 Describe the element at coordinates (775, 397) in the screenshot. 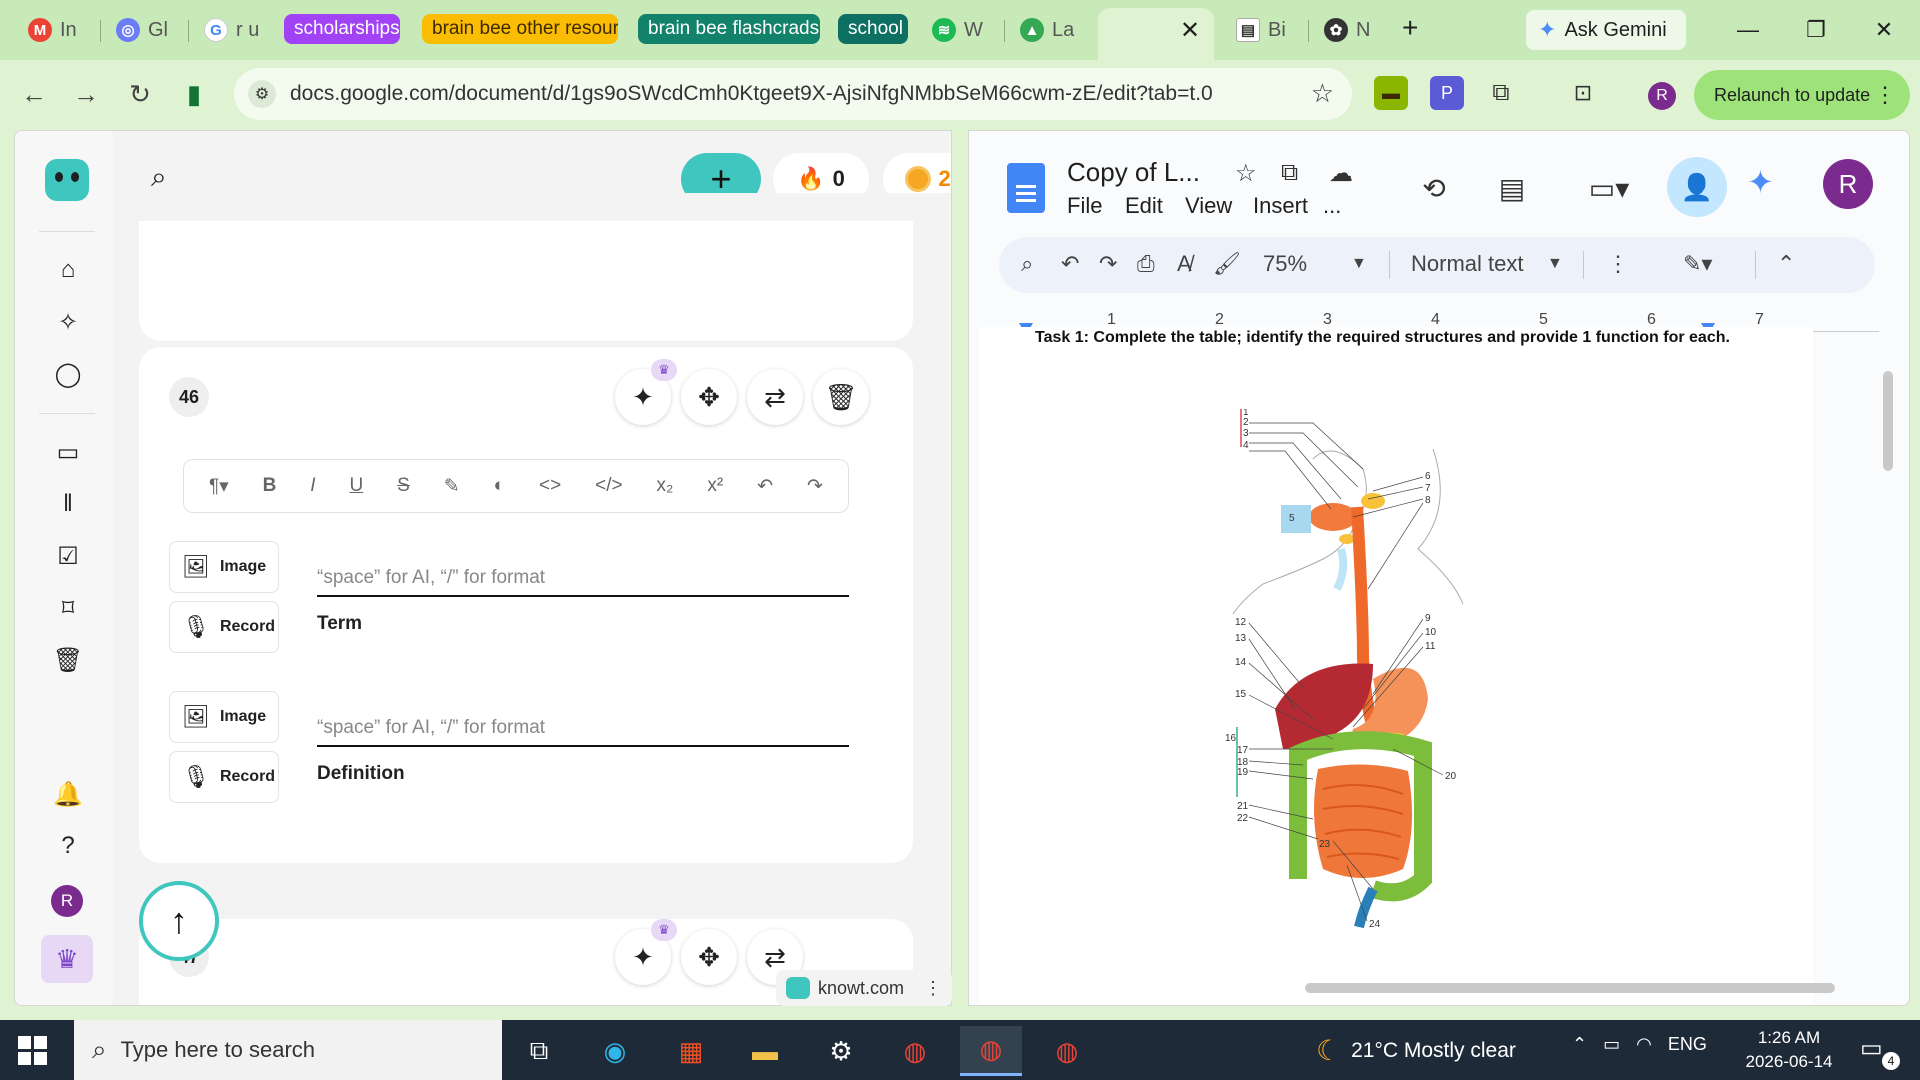

I see `swap-button: ⇄` at that location.